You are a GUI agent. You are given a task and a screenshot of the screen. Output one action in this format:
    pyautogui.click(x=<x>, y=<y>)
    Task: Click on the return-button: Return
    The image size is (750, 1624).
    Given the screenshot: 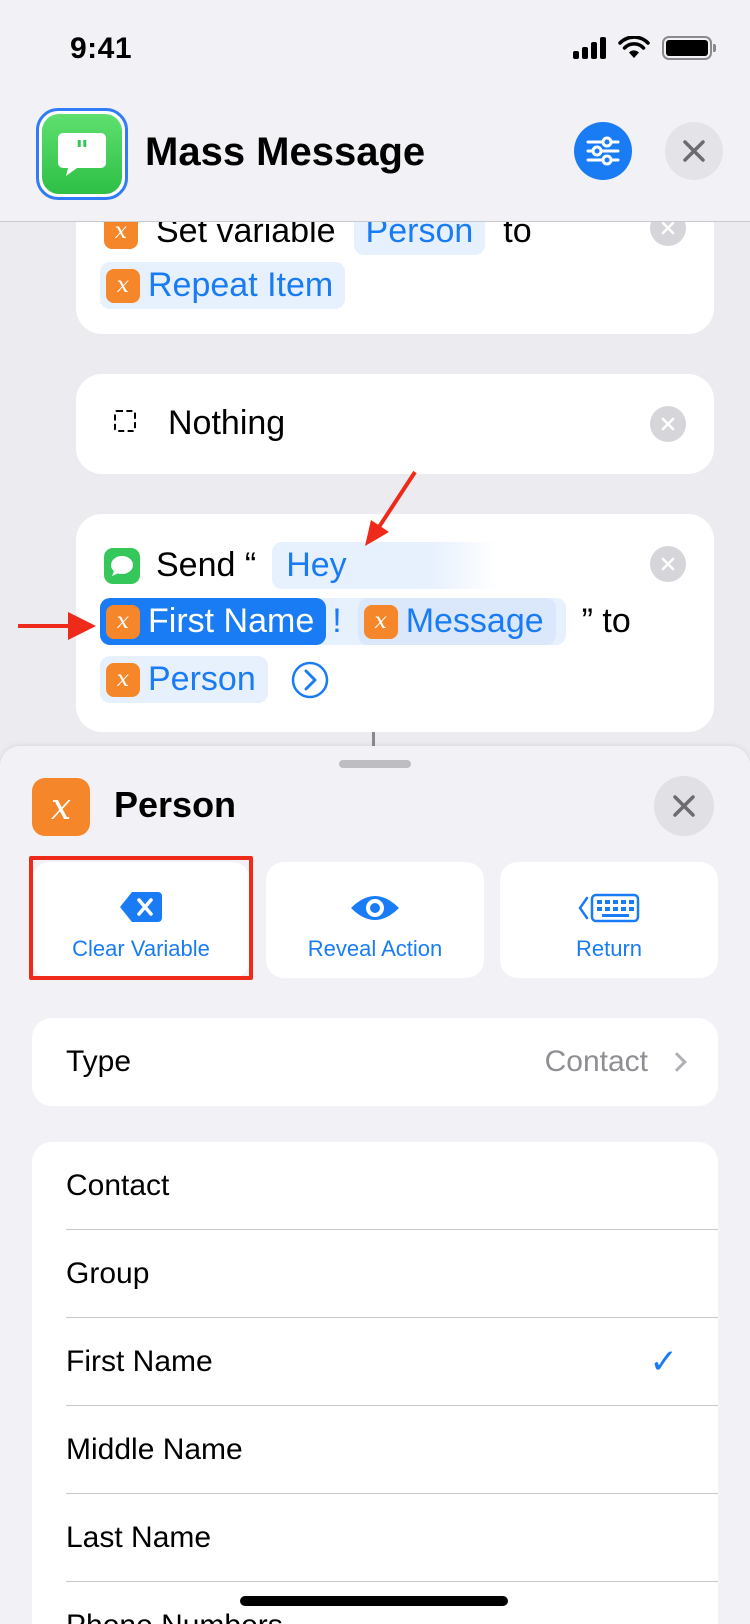 What is the action you would take?
    pyautogui.click(x=609, y=920)
    